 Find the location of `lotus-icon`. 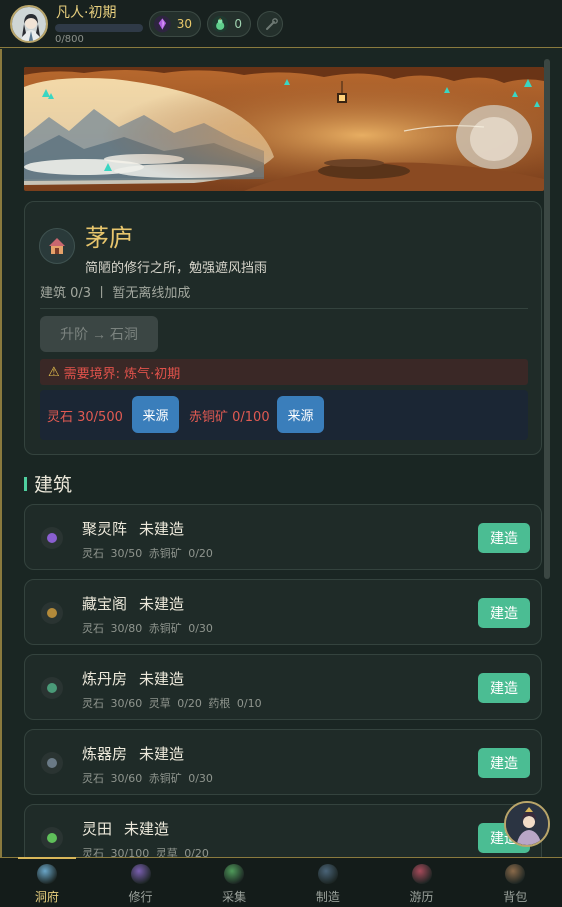

lotus-icon is located at coordinates (140, 874).